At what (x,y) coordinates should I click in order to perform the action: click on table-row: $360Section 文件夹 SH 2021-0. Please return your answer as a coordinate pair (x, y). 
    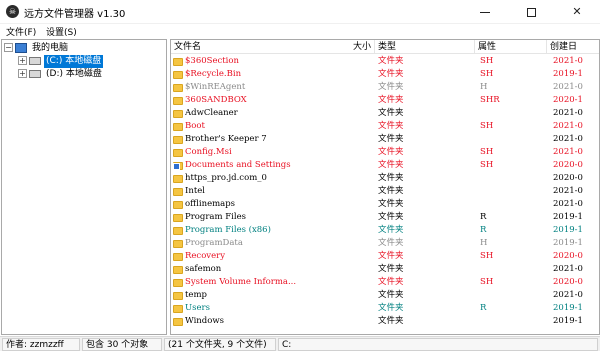
    Looking at the image, I should click on (385, 61).